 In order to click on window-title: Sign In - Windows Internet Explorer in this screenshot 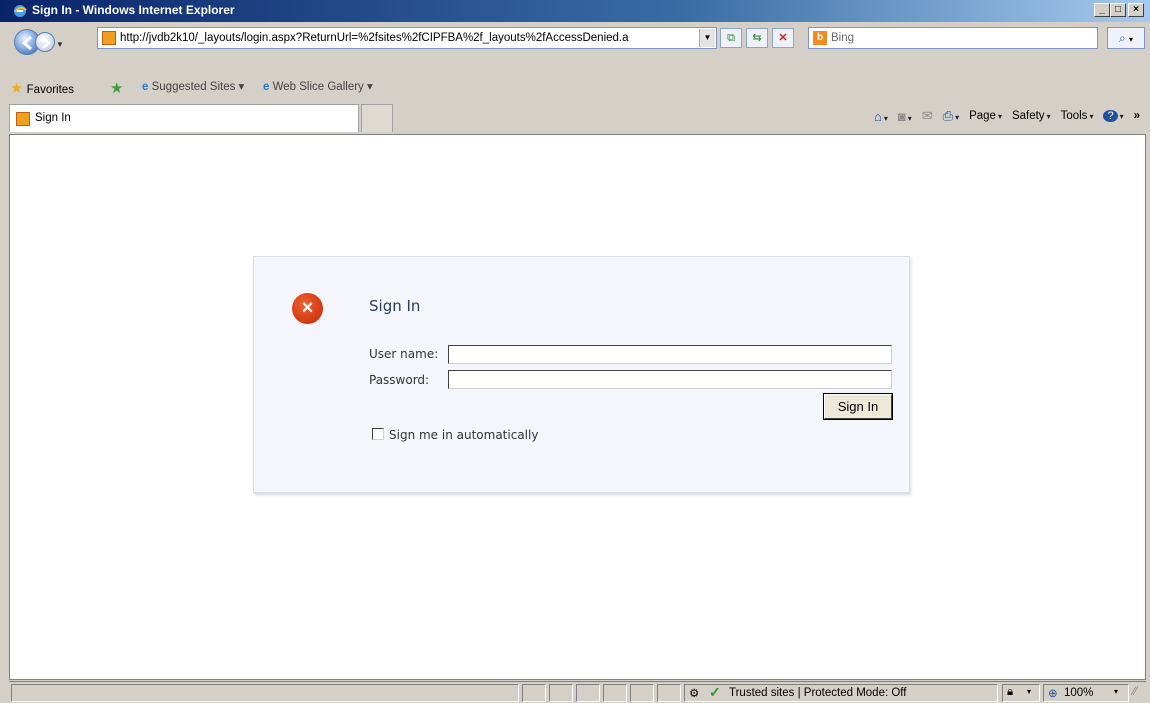, I will do `click(133, 10)`.